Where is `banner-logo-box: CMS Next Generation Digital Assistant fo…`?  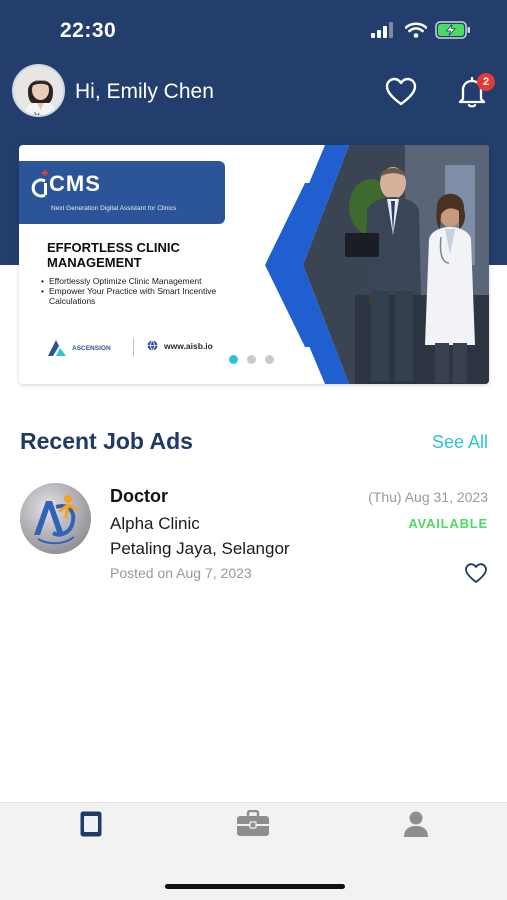
banner-logo-box: CMS Next Generation Digital Assistant fo… is located at coordinates (122, 192).